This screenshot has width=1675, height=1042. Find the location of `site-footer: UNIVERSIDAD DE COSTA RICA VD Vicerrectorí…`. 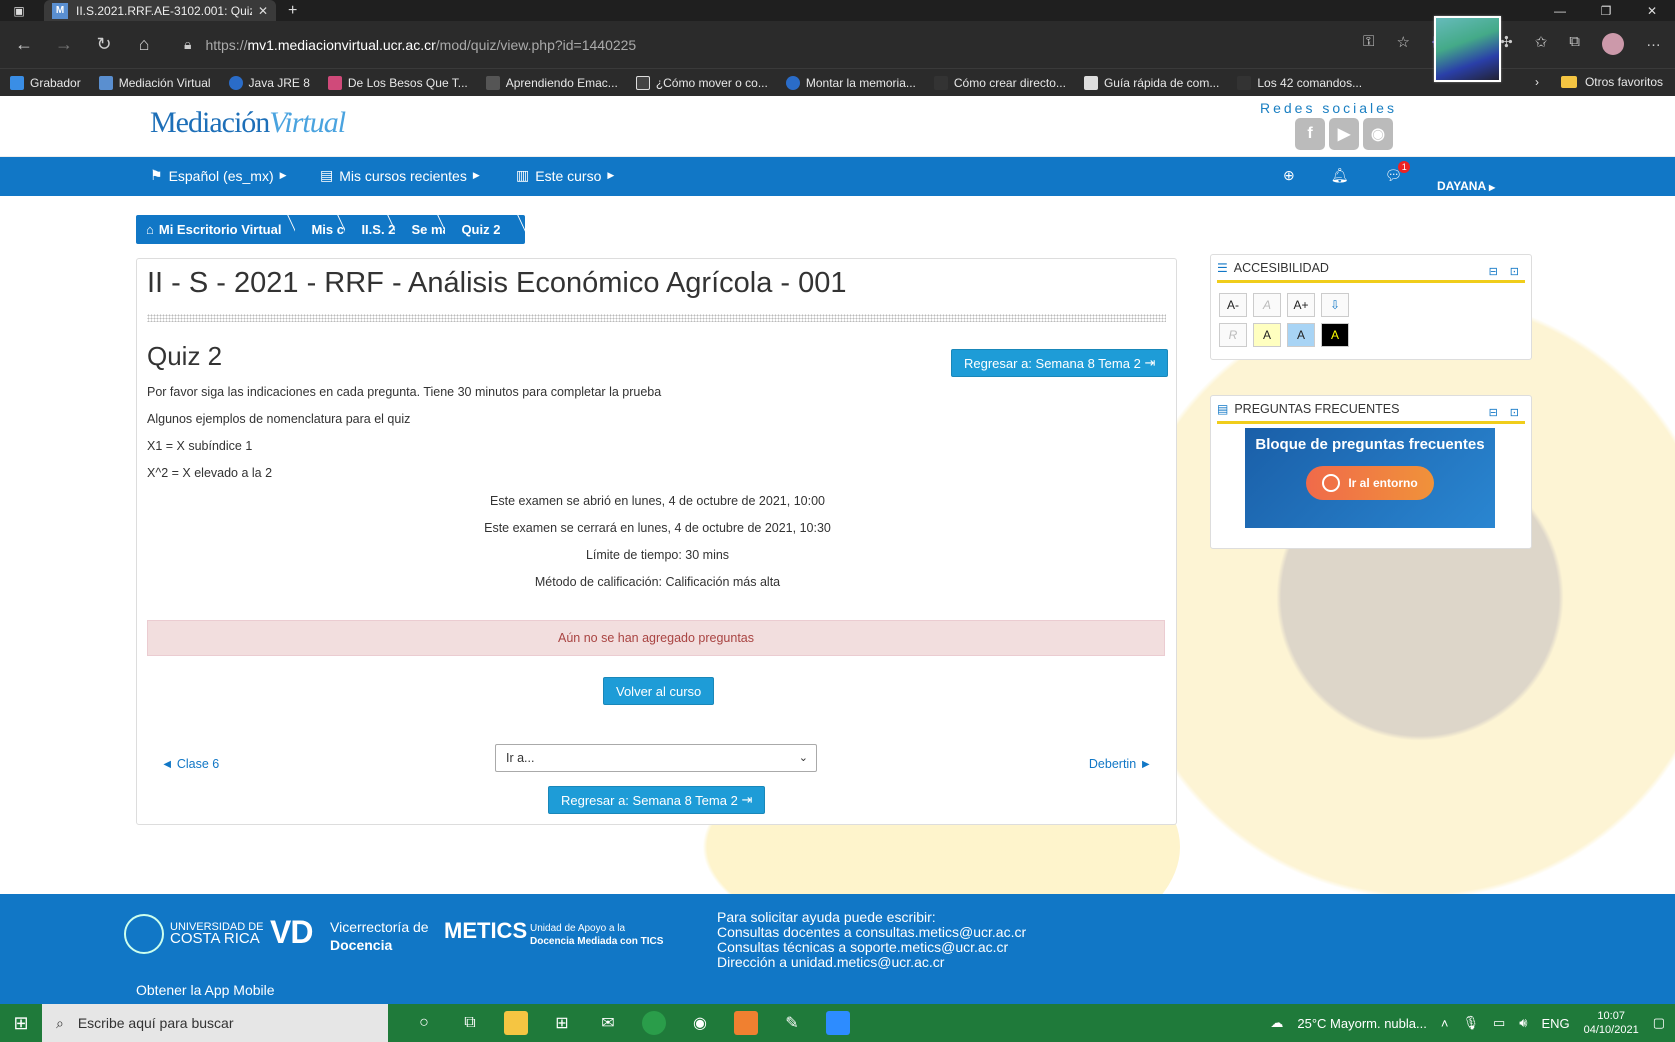

site-footer: UNIVERSIDAD DE COSTA RICA VD Vicerrectorí… is located at coordinates (837, 949).